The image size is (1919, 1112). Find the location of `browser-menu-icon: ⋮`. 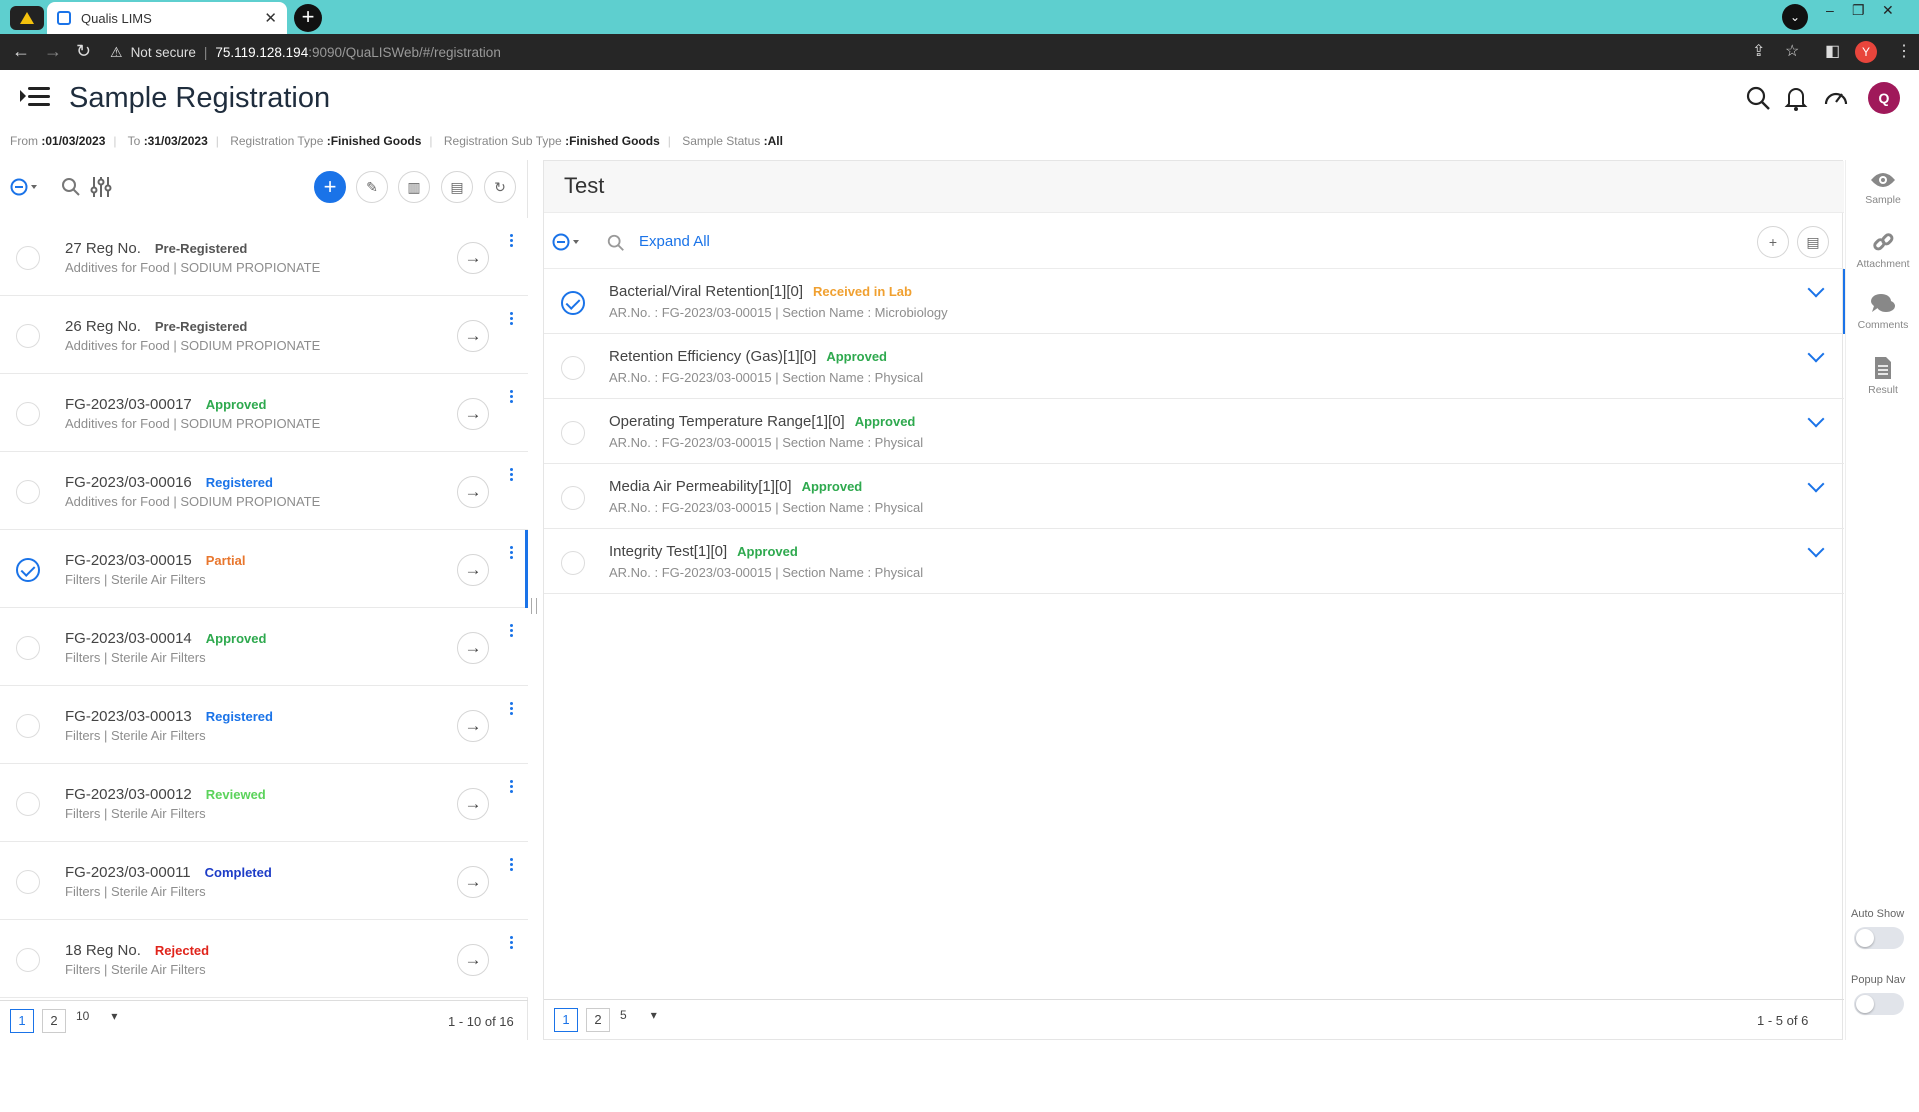

browser-menu-icon: ⋮ is located at coordinates (1904, 51).